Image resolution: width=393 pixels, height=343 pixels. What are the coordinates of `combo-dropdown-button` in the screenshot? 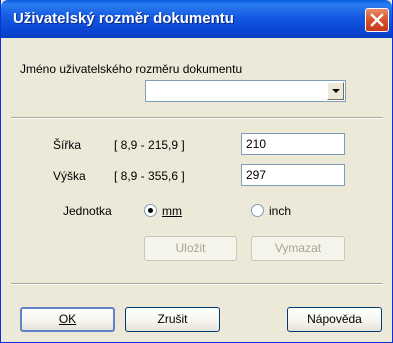 It's located at (335, 91).